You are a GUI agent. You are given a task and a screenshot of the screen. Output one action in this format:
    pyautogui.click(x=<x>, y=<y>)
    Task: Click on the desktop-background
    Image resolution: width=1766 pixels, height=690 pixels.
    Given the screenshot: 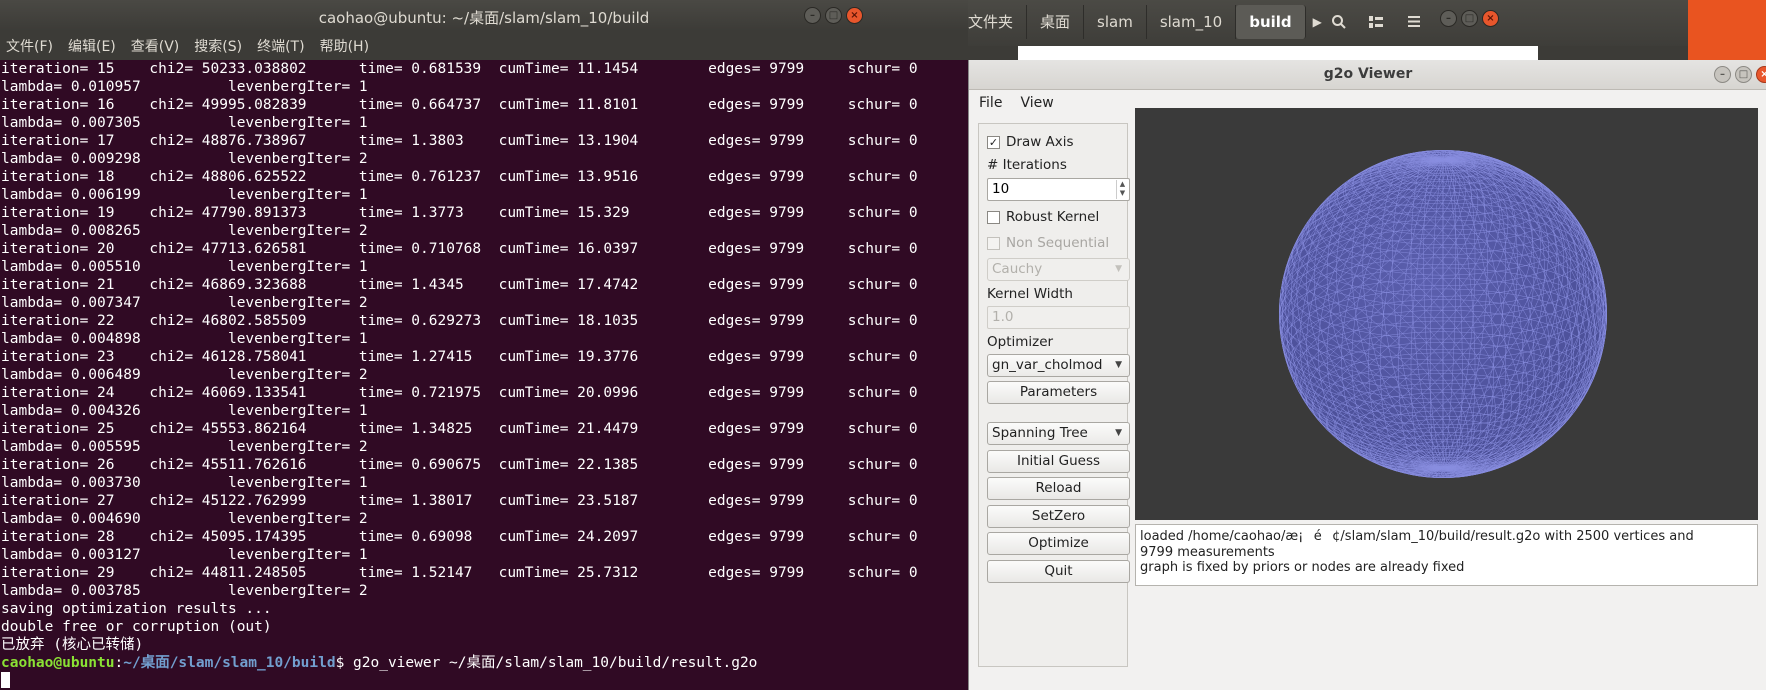 What is the action you would take?
    pyautogui.click(x=1727, y=30)
    